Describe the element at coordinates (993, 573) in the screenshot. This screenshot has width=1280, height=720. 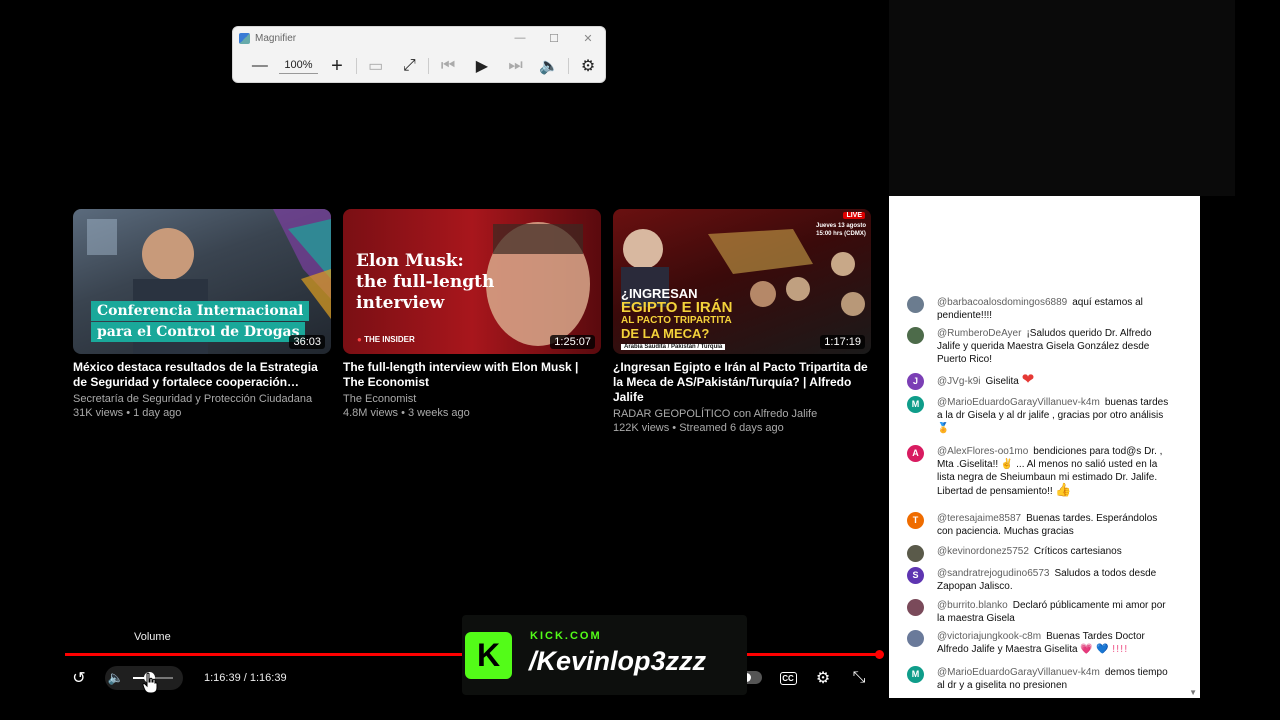
I see `chat-author: @sandratrejogudino6573` at that location.